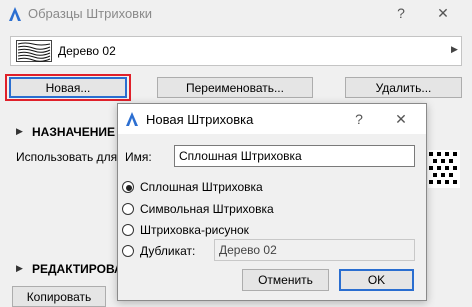 The height and width of the screenshot is (307, 472). Describe the element at coordinates (314, 250) in the screenshot. I see `duplicate-source-field: Дерево 02` at that location.